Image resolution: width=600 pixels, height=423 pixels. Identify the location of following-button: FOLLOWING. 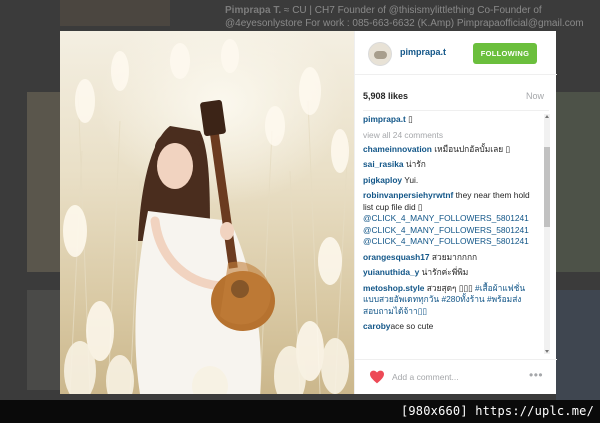
(505, 53).